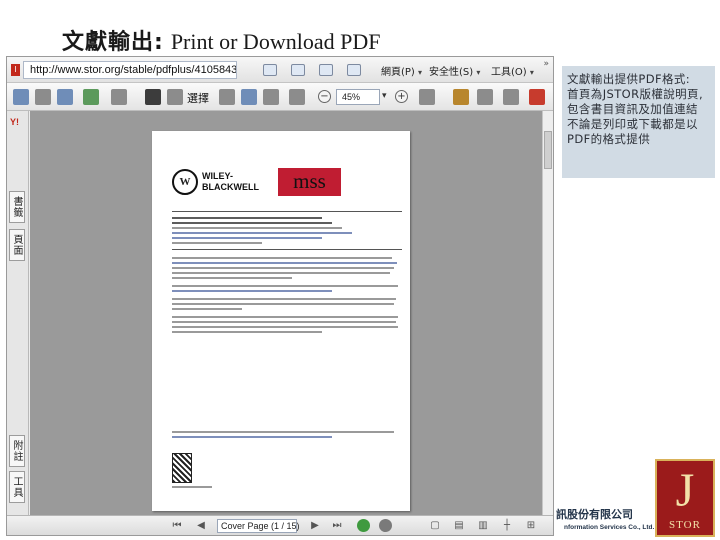 The height and width of the screenshot is (540, 720). I want to click on email-icon, so click(65, 97).